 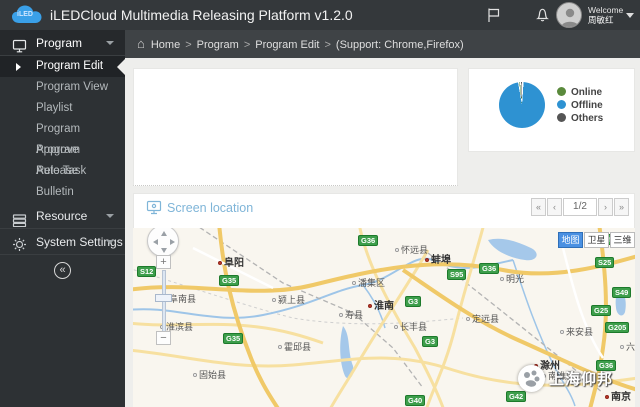 I want to click on map-zoom-in-button: +, so click(x=163, y=262).